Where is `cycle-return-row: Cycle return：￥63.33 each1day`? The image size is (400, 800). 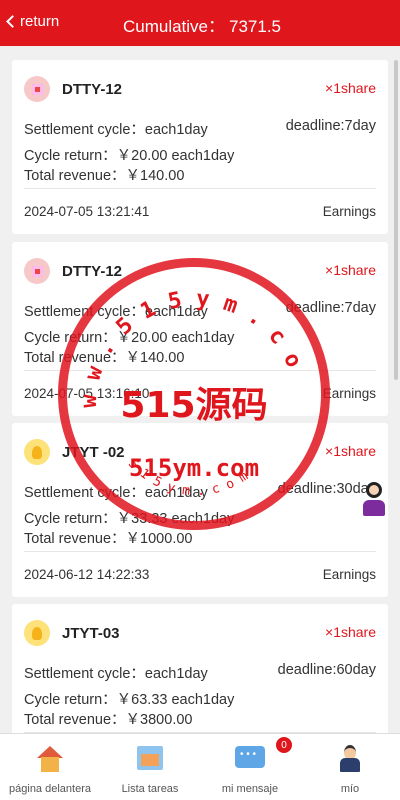 cycle-return-row: Cycle return：￥63.33 each1day is located at coordinates (200, 698).